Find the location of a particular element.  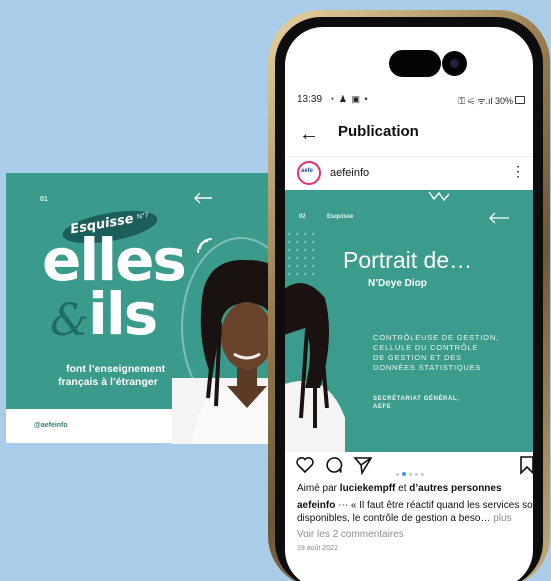

dynamic-island is located at coordinates (415, 63).